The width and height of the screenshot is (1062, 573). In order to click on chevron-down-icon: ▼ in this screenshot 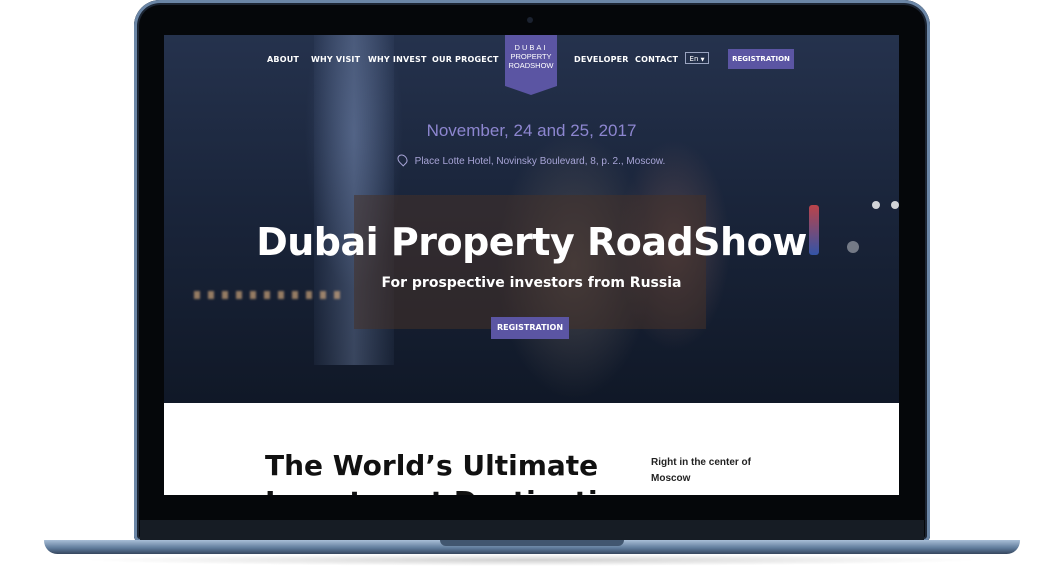, I will do `click(702, 60)`.